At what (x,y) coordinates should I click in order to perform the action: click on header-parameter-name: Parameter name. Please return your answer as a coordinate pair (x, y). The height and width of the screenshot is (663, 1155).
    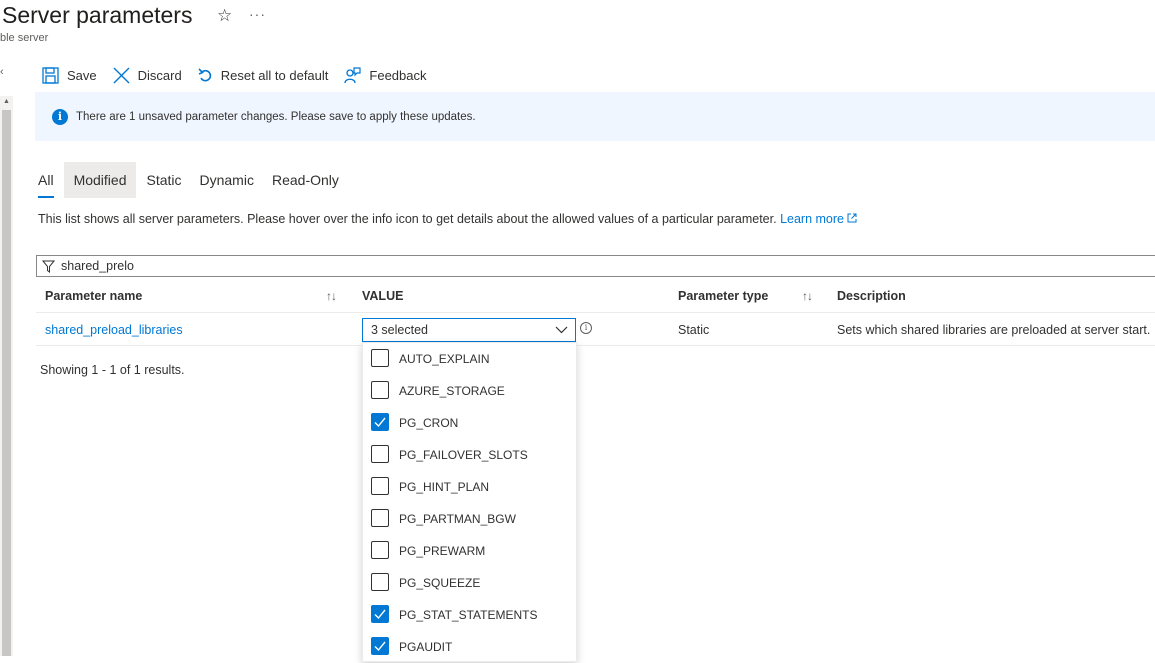
    Looking at the image, I should click on (93, 296).